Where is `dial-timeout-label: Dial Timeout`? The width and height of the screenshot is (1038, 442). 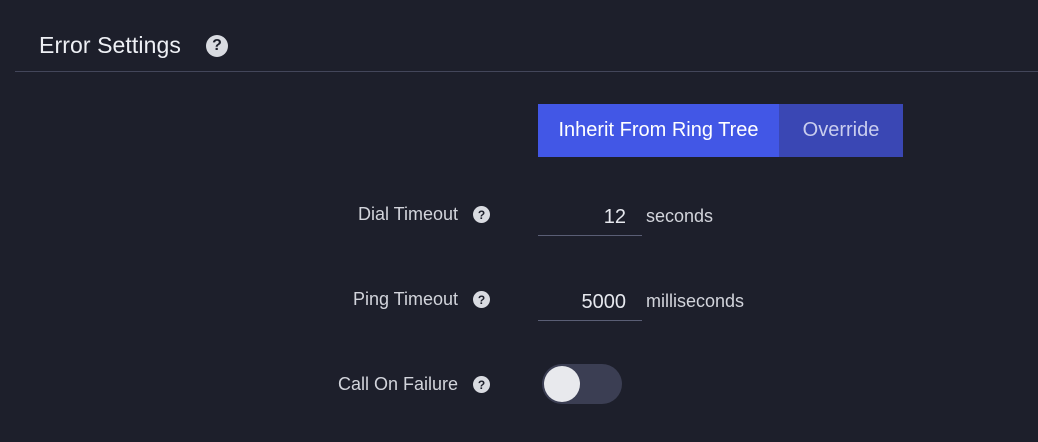 dial-timeout-label: Dial Timeout is located at coordinates (407, 214).